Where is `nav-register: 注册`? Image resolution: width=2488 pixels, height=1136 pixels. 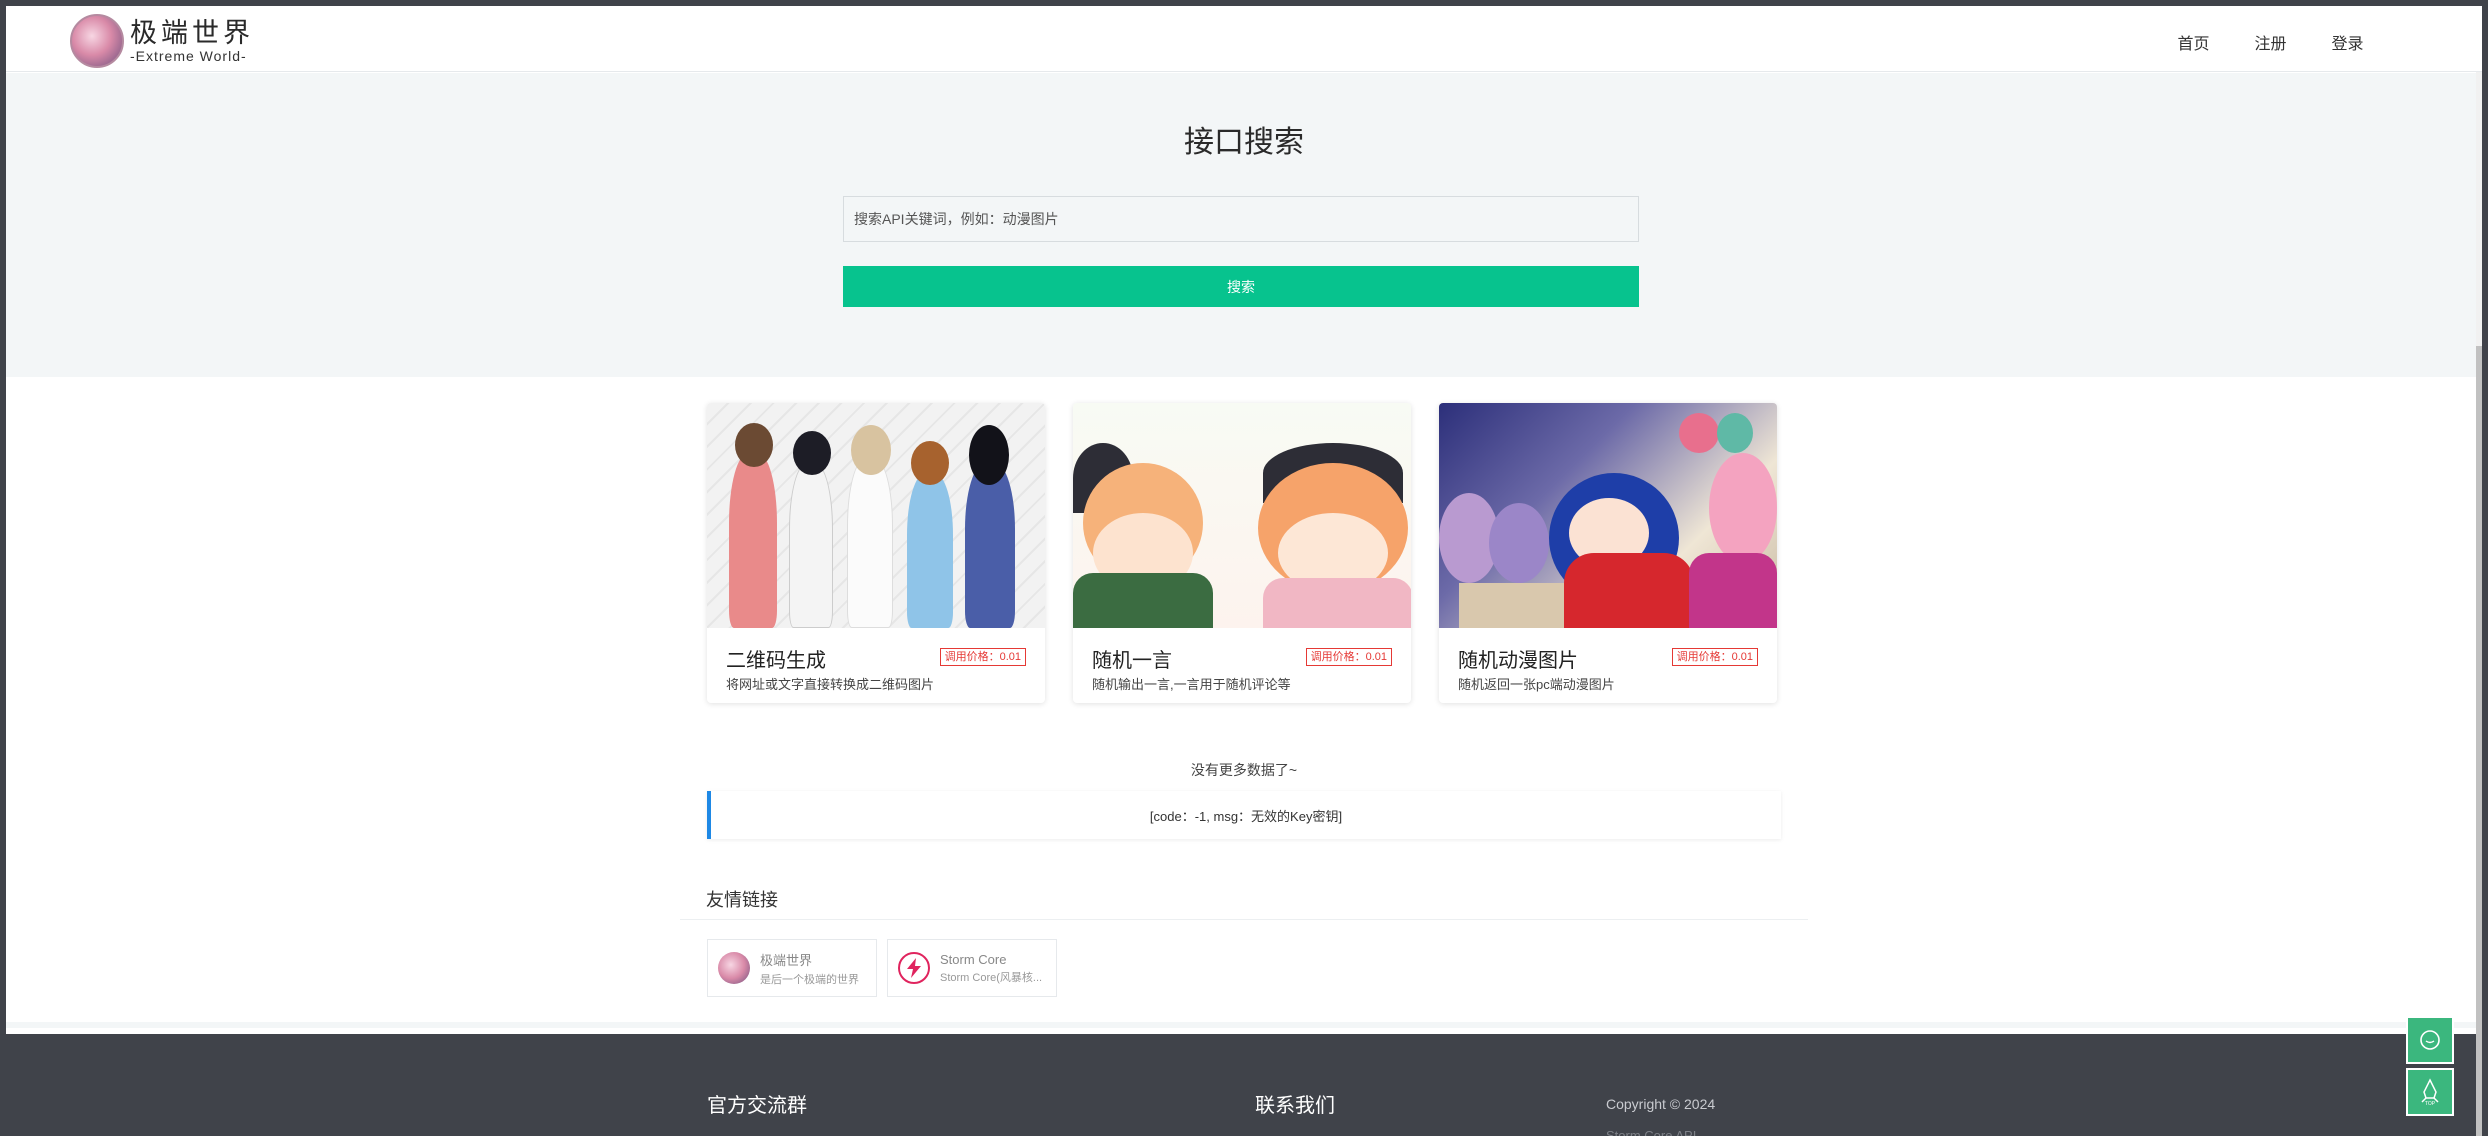
nav-register: 注册 is located at coordinates (2270, 42).